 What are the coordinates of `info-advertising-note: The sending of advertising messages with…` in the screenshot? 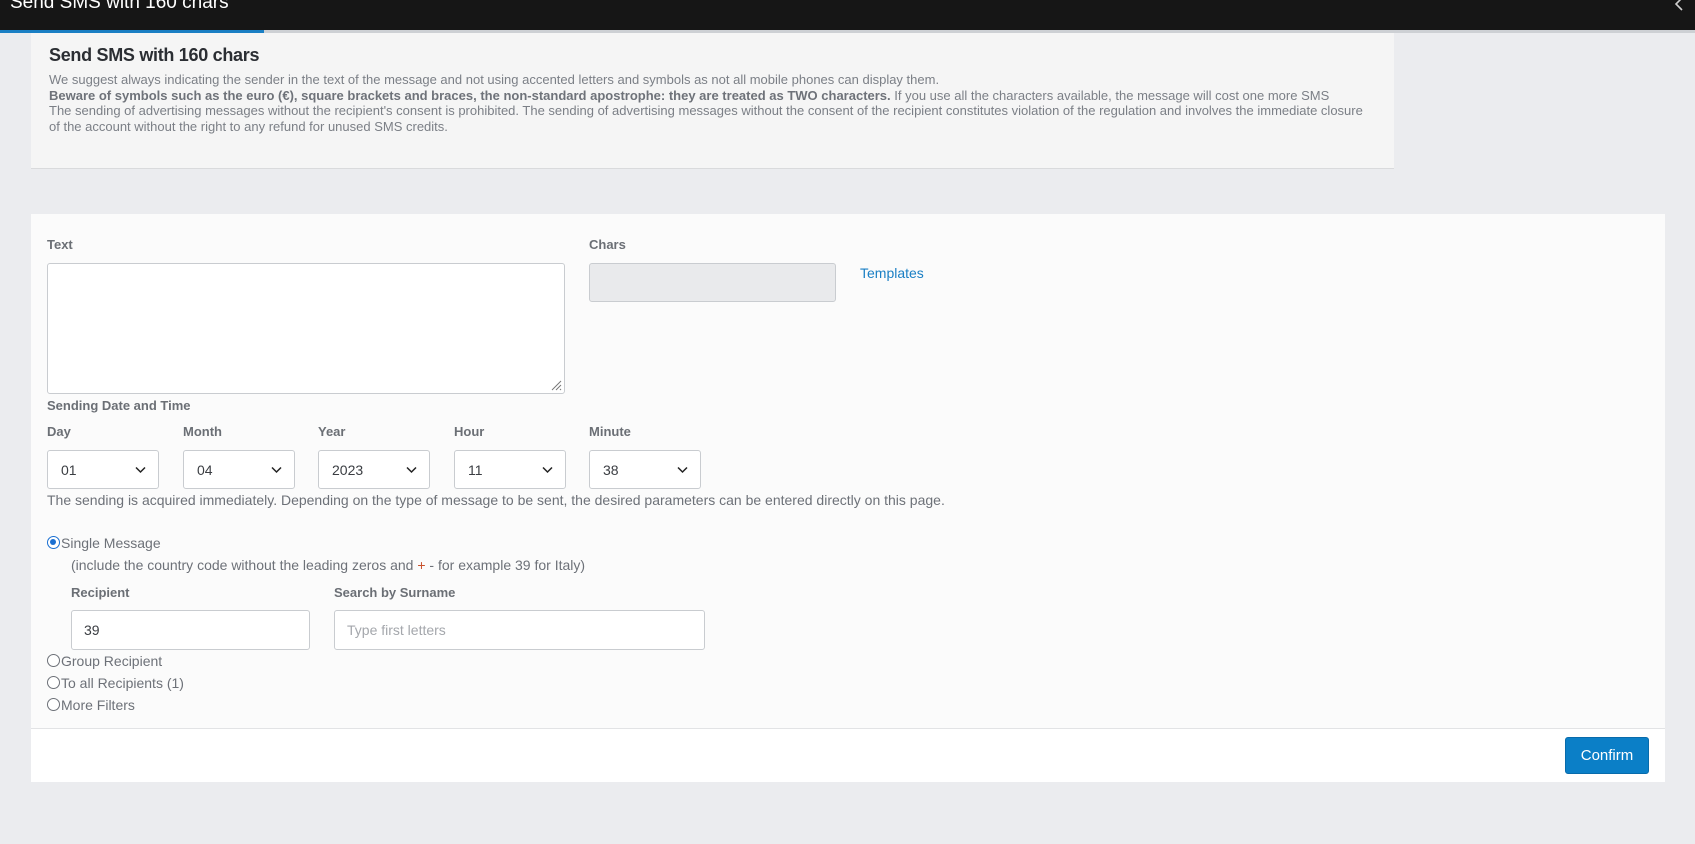 It's located at (706, 118).